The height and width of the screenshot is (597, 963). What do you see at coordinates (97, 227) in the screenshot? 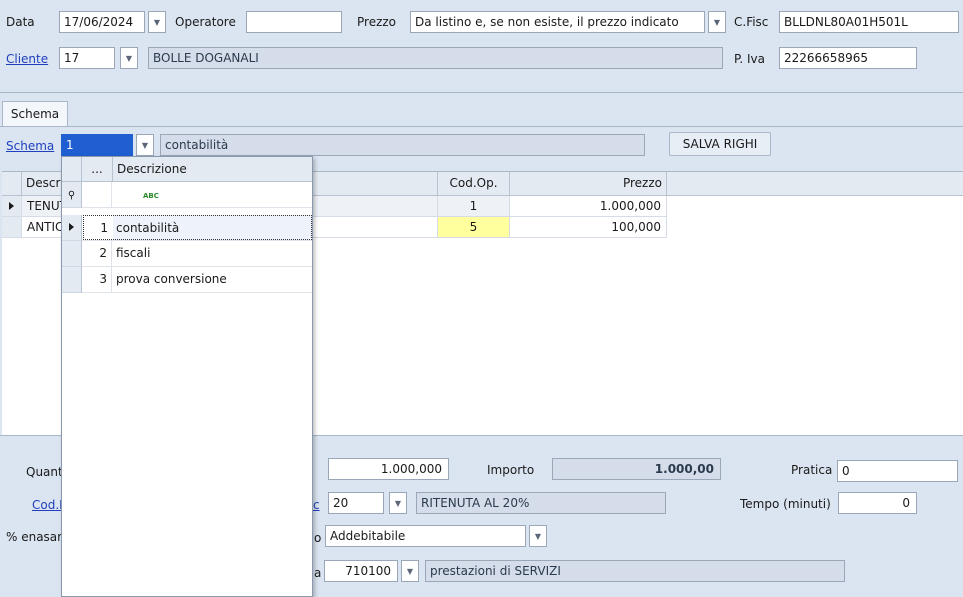
I see `dropdown-item-id: 1` at bounding box center [97, 227].